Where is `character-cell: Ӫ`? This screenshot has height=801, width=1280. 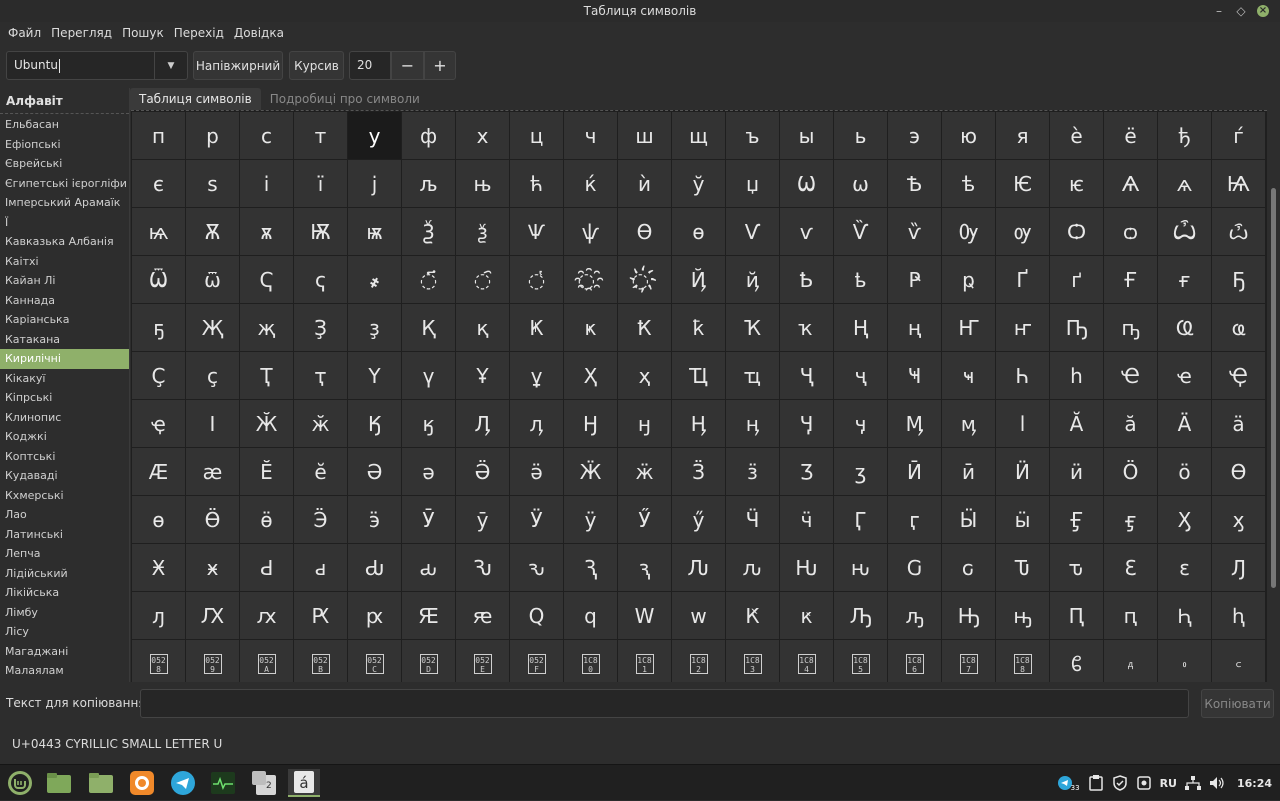
character-cell: Ӫ is located at coordinates (212, 519).